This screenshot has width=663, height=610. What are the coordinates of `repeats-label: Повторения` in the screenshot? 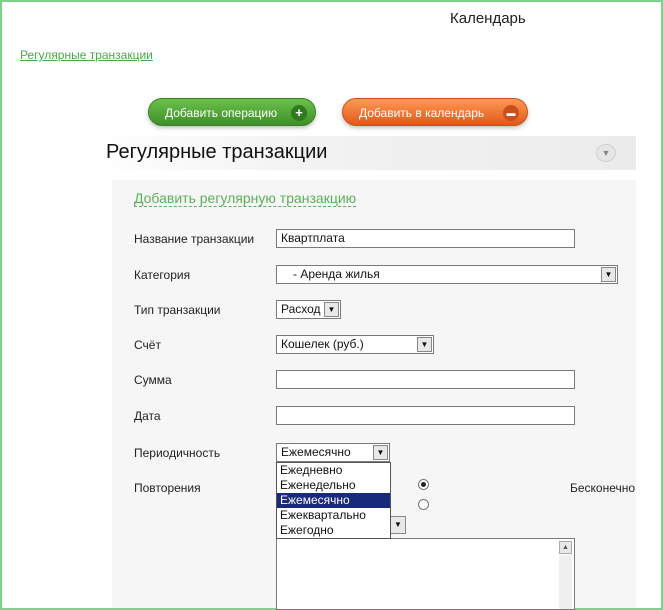 It's located at (167, 488).